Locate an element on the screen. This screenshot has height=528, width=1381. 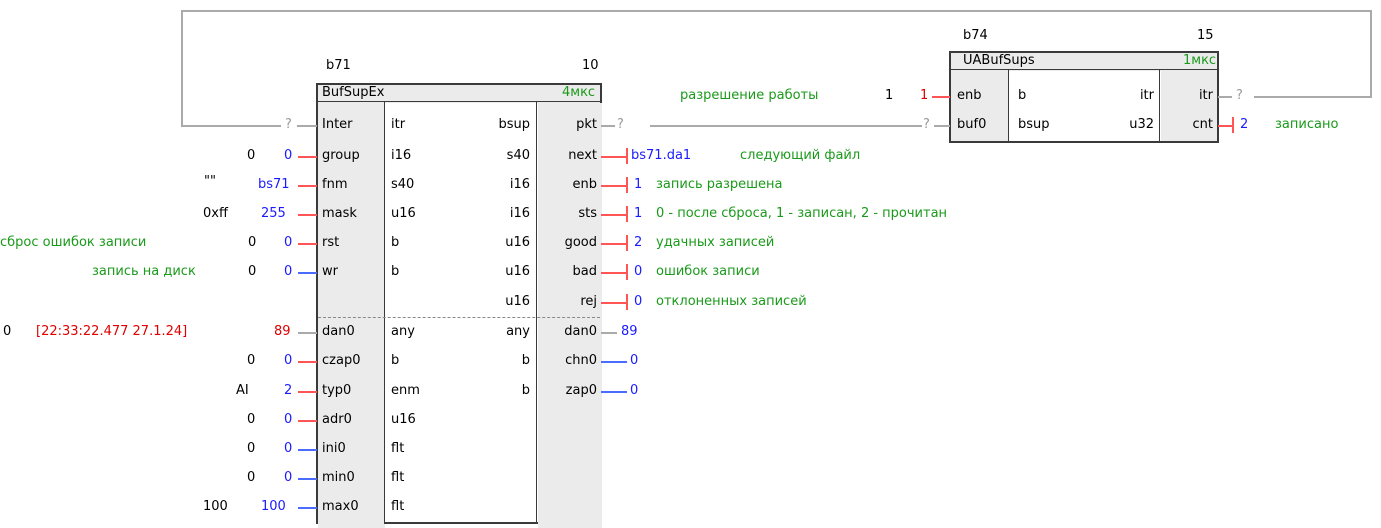
b71-max0-pin is located at coordinates (307, 508).